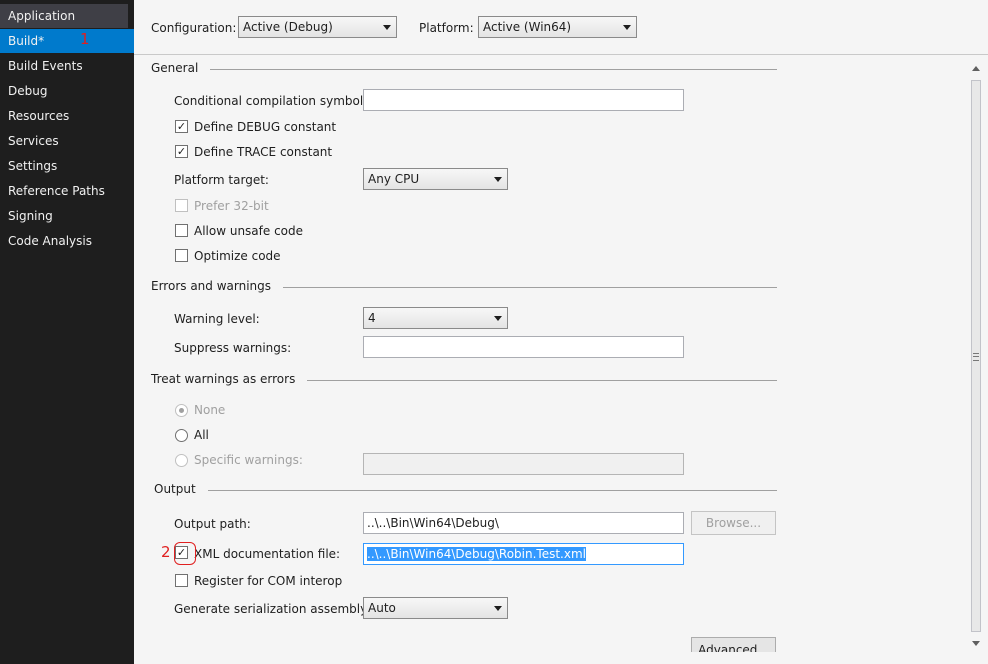 The height and width of the screenshot is (664, 988). What do you see at coordinates (56, 191) in the screenshot?
I see `sidebar-item-label: Reference Paths` at bounding box center [56, 191].